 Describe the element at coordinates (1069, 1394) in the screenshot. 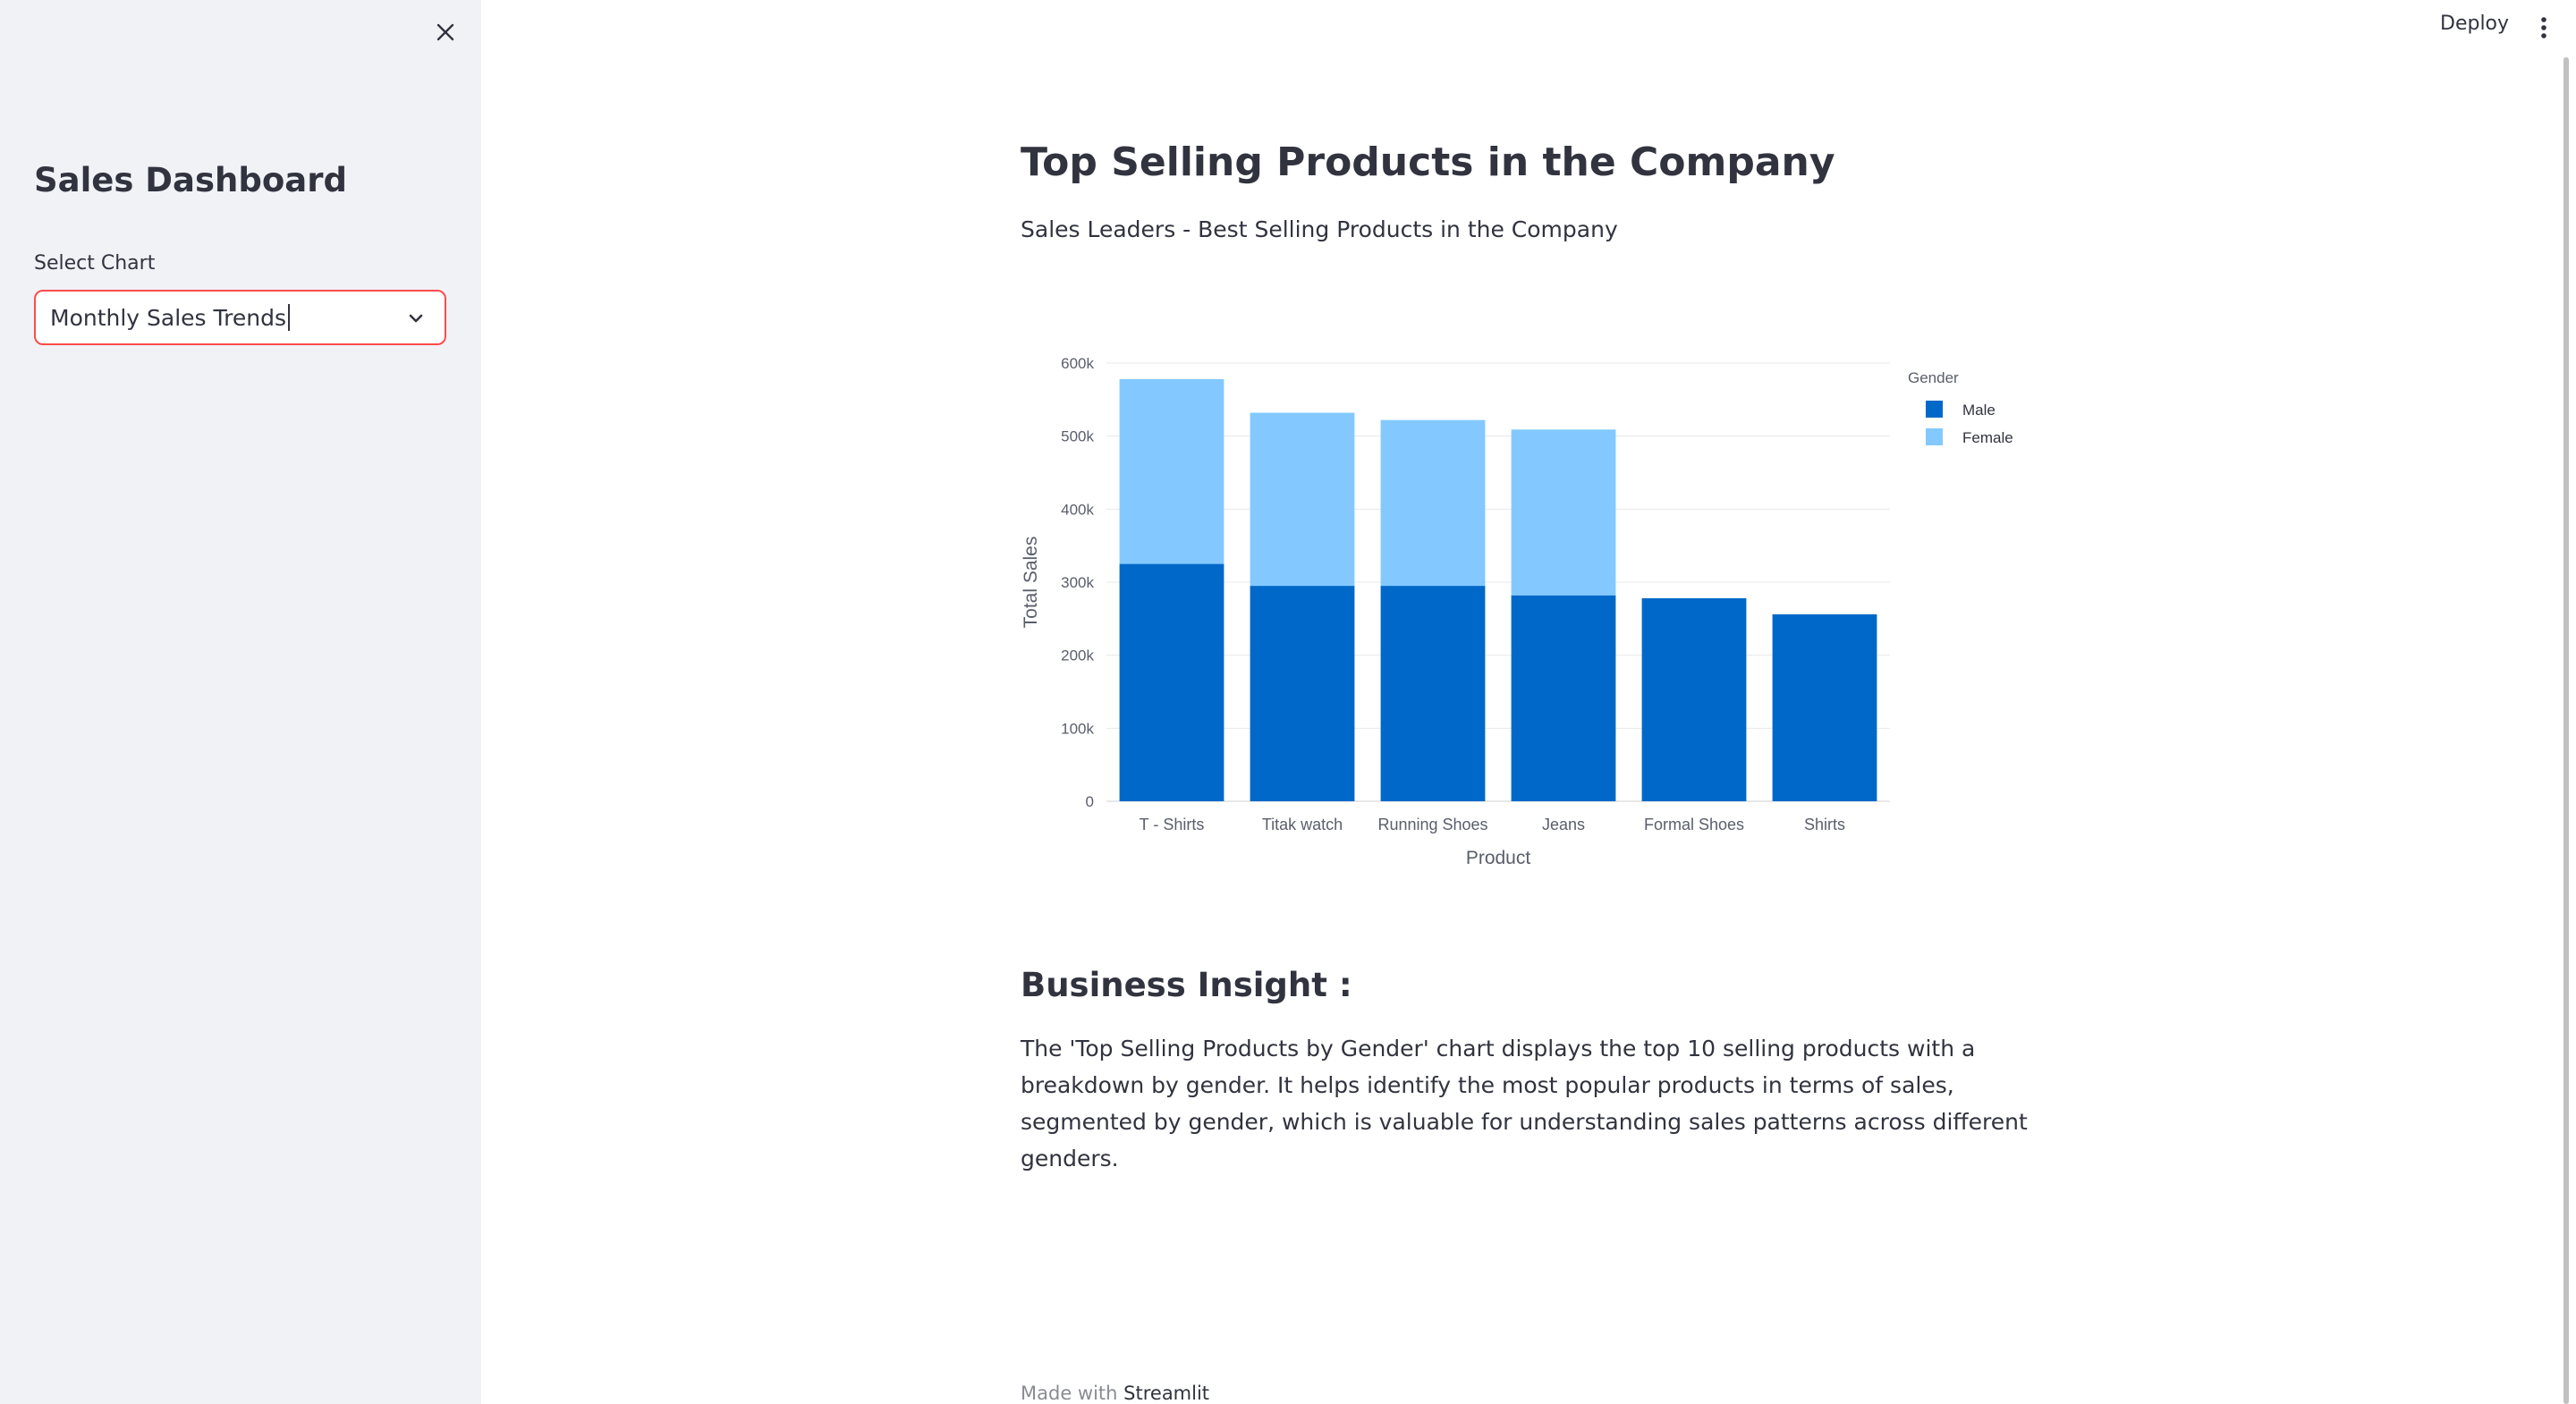

I see `footer-prefix: Made with` at that location.